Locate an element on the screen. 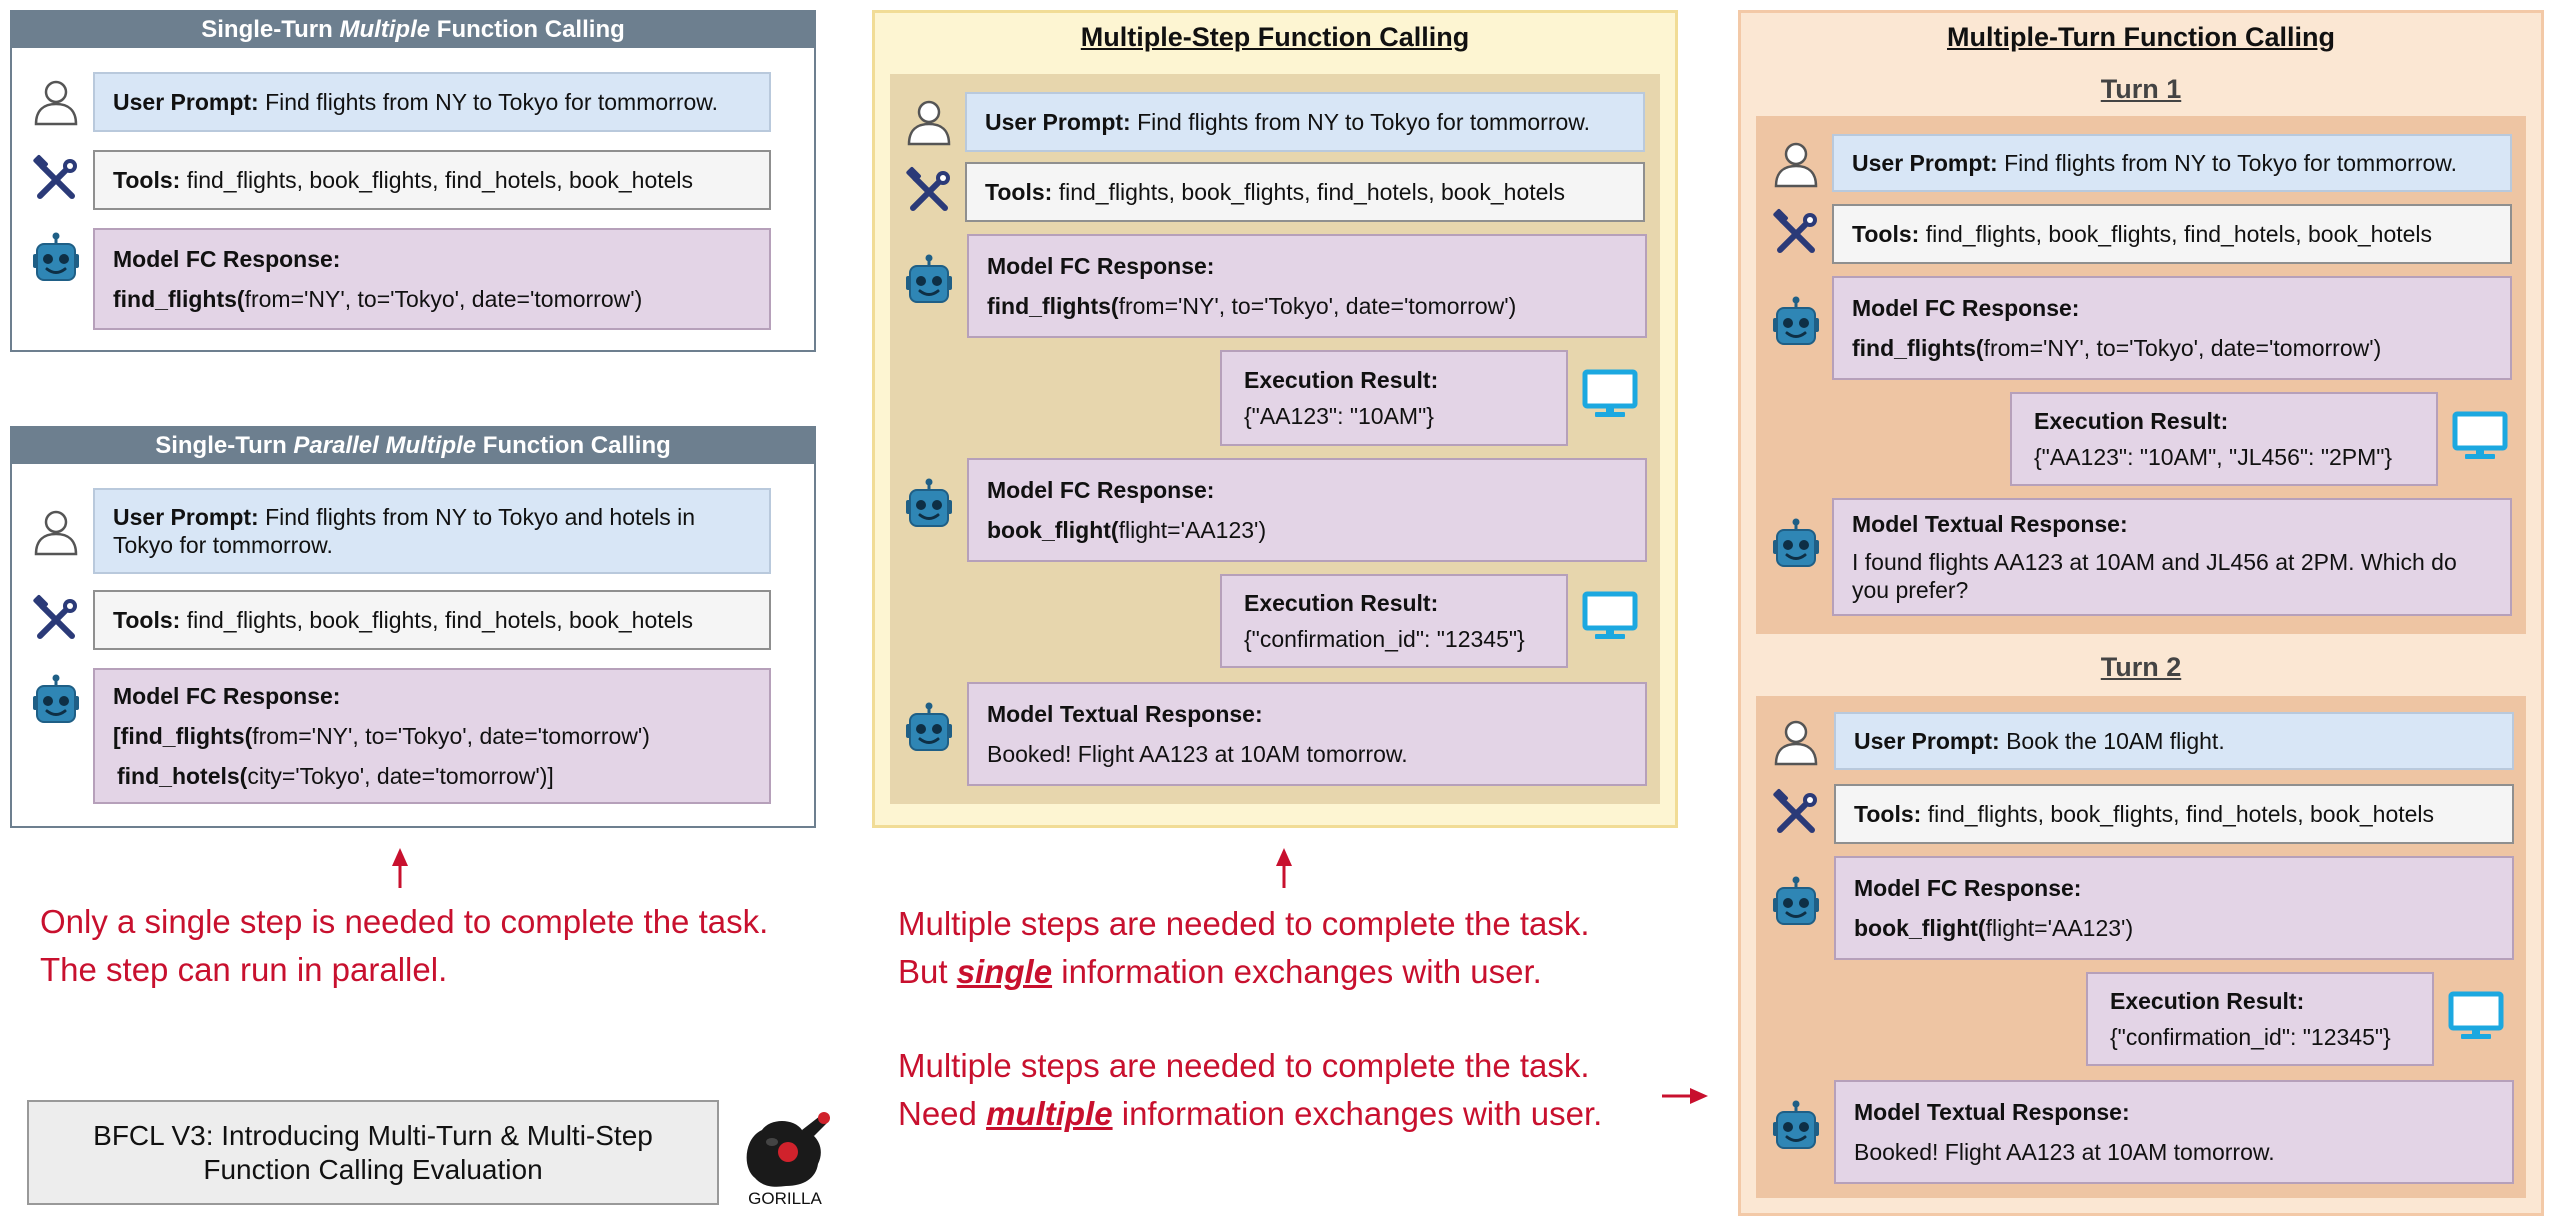  user-prompt-box: User Prompt: Book the 10AM flight. is located at coordinates (2174, 741).